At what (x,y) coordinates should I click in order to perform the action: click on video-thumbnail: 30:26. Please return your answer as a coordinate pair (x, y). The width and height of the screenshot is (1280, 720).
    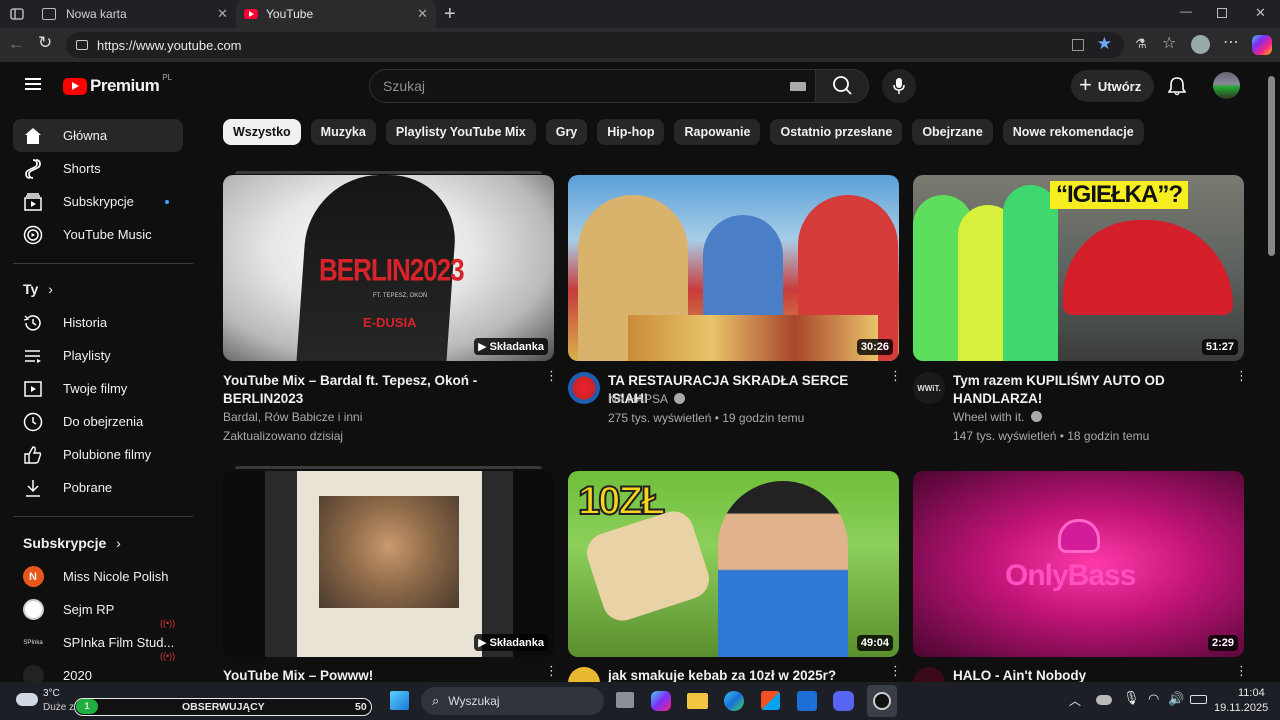
    Looking at the image, I should click on (733, 268).